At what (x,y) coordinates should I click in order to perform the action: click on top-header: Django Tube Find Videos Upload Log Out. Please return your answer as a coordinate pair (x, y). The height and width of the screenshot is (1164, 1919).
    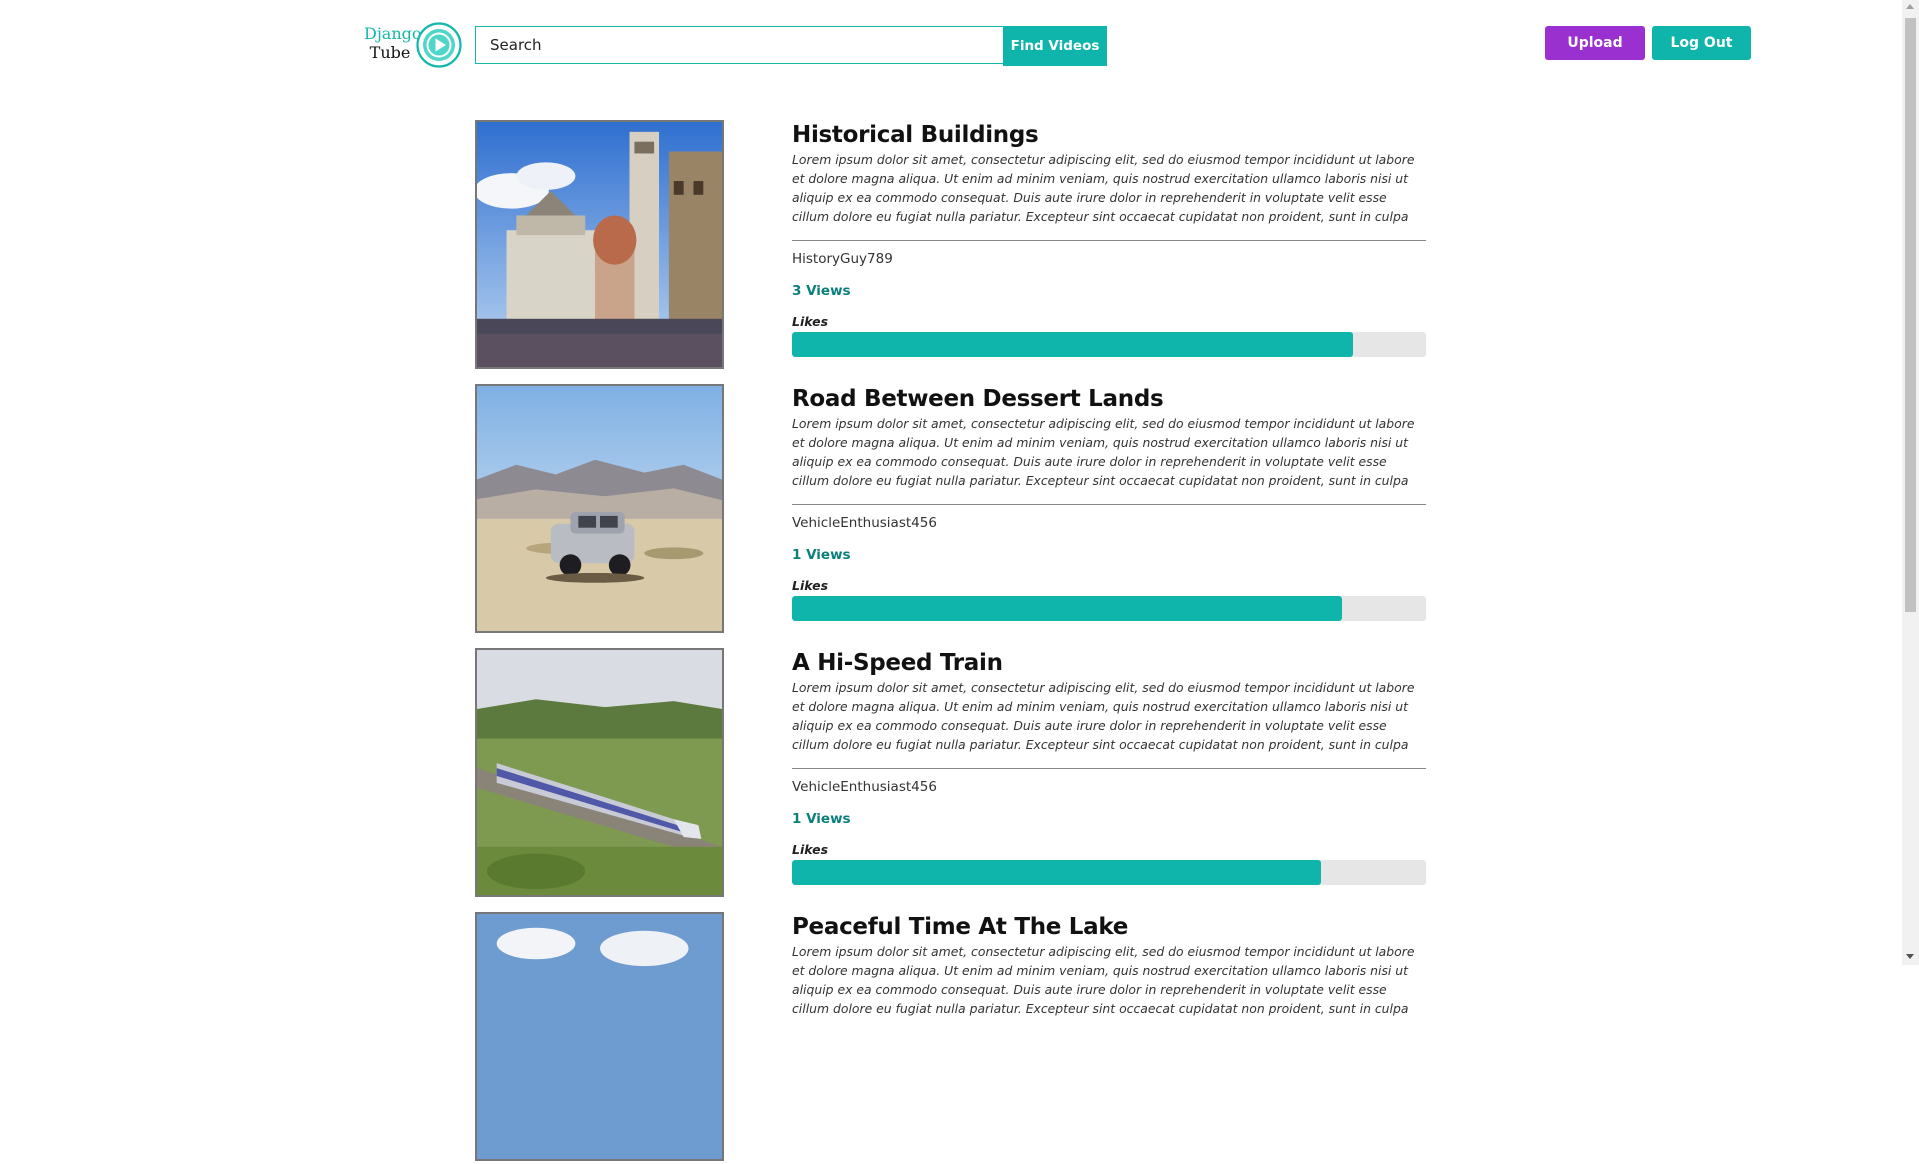
    Looking at the image, I should click on (959, 45).